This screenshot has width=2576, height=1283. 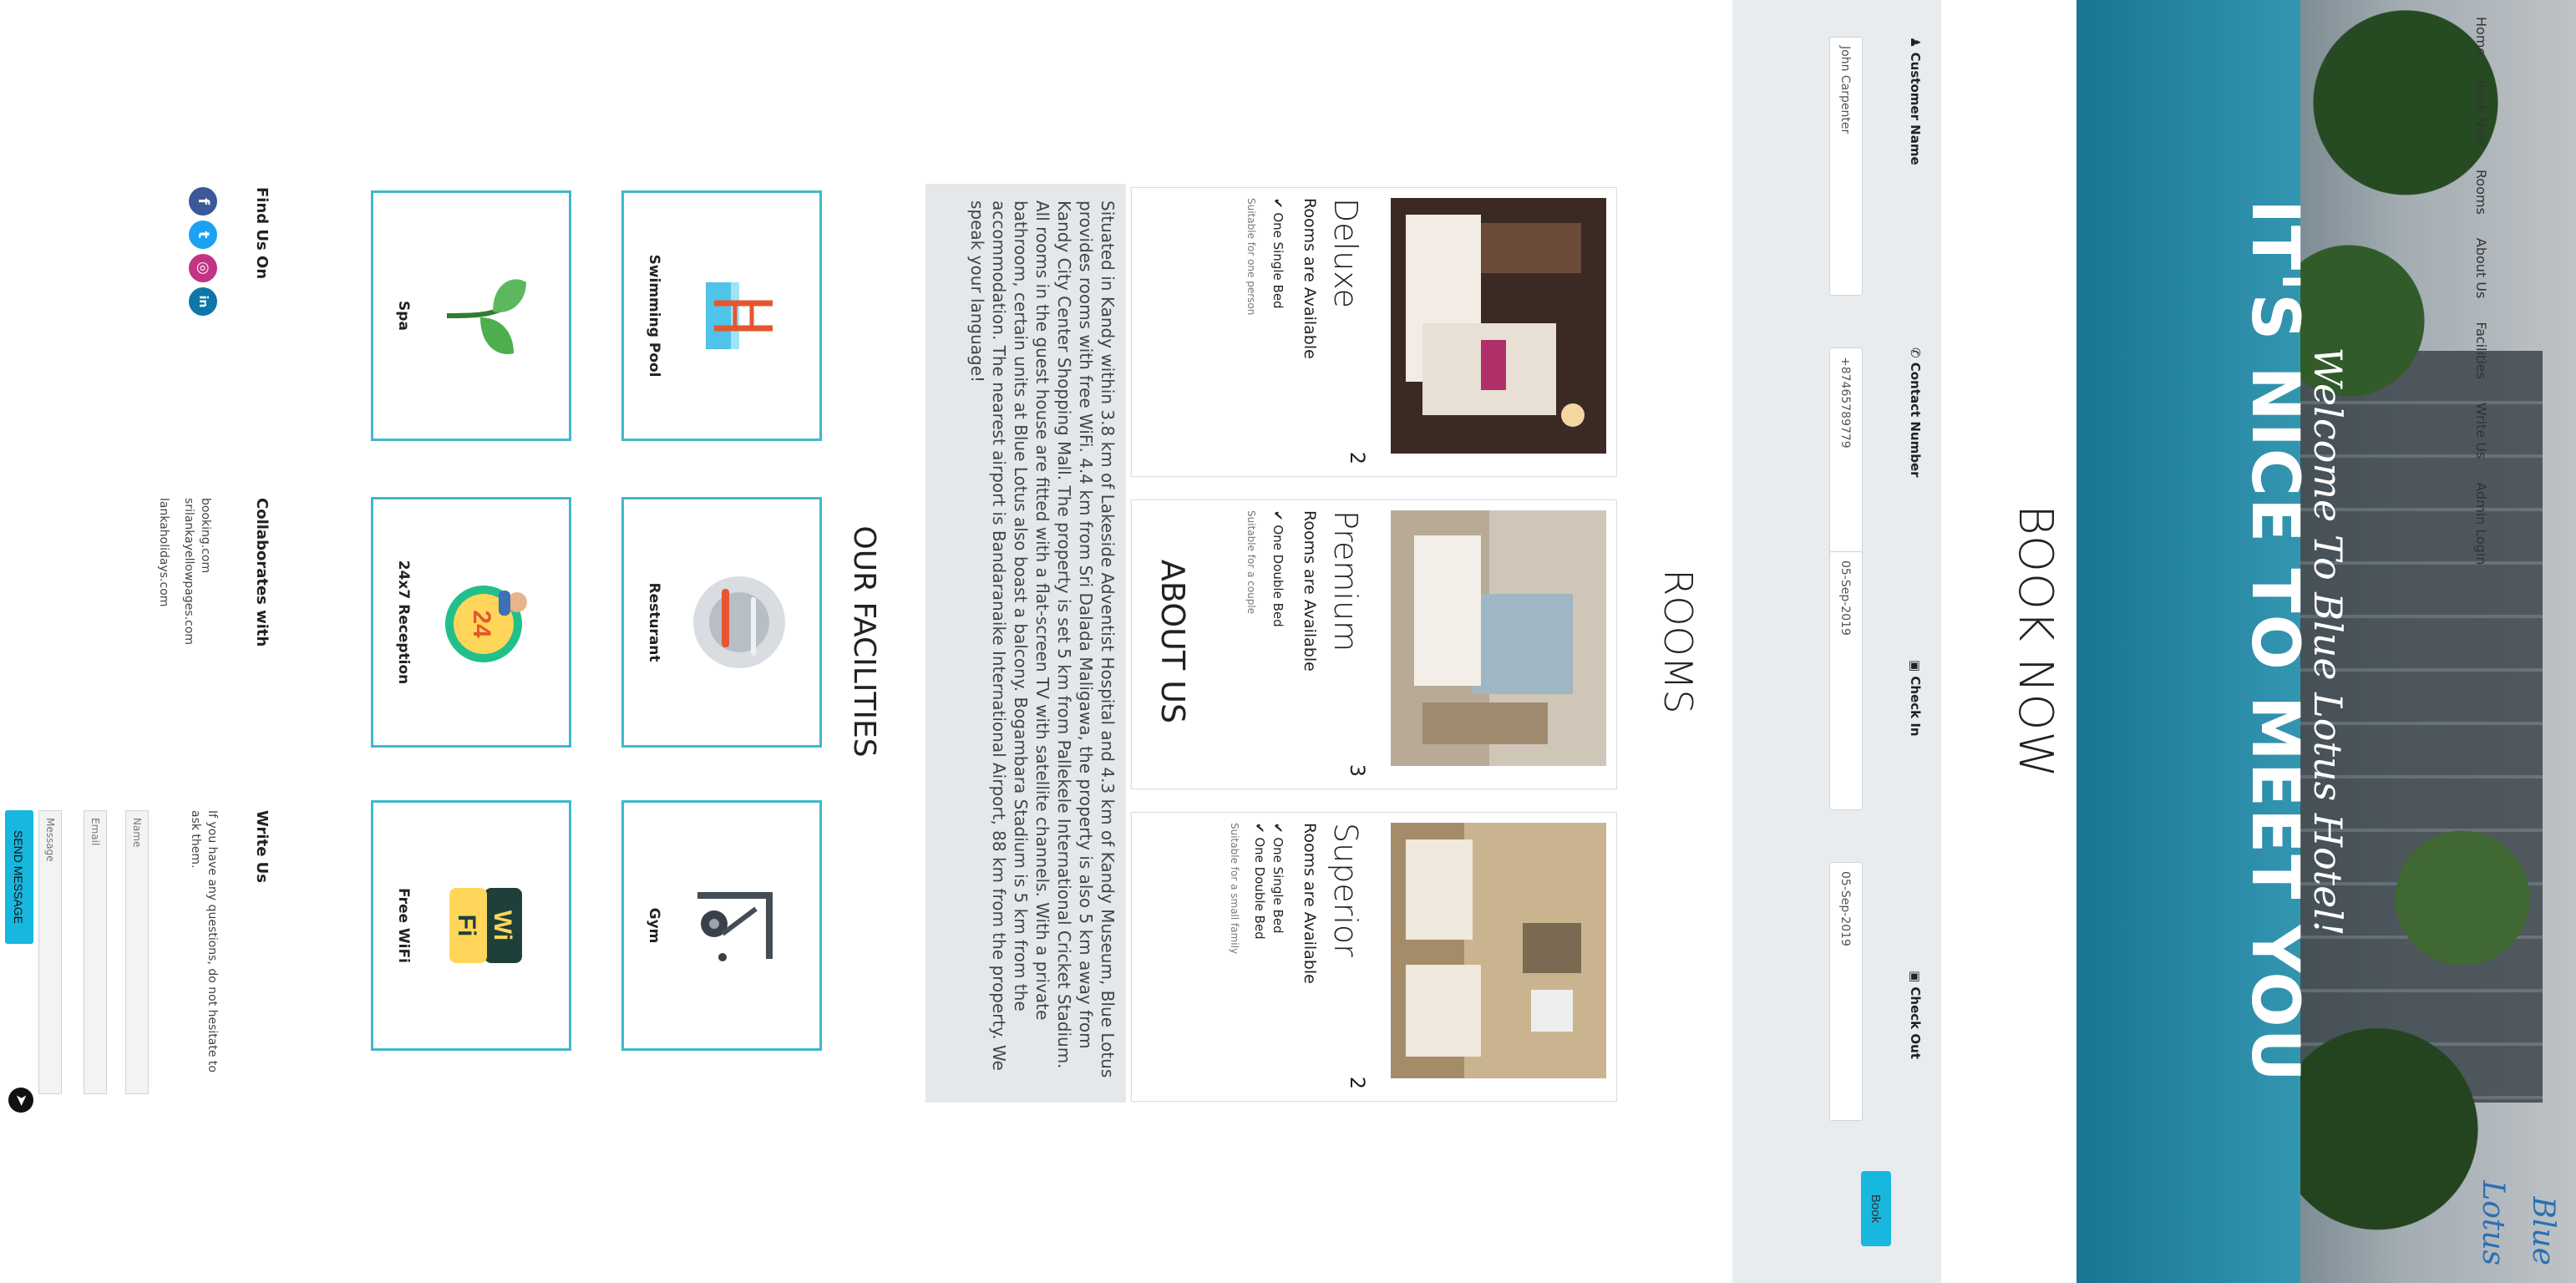 I want to click on facility-label: 24x7 Reception, so click(x=403, y=623).